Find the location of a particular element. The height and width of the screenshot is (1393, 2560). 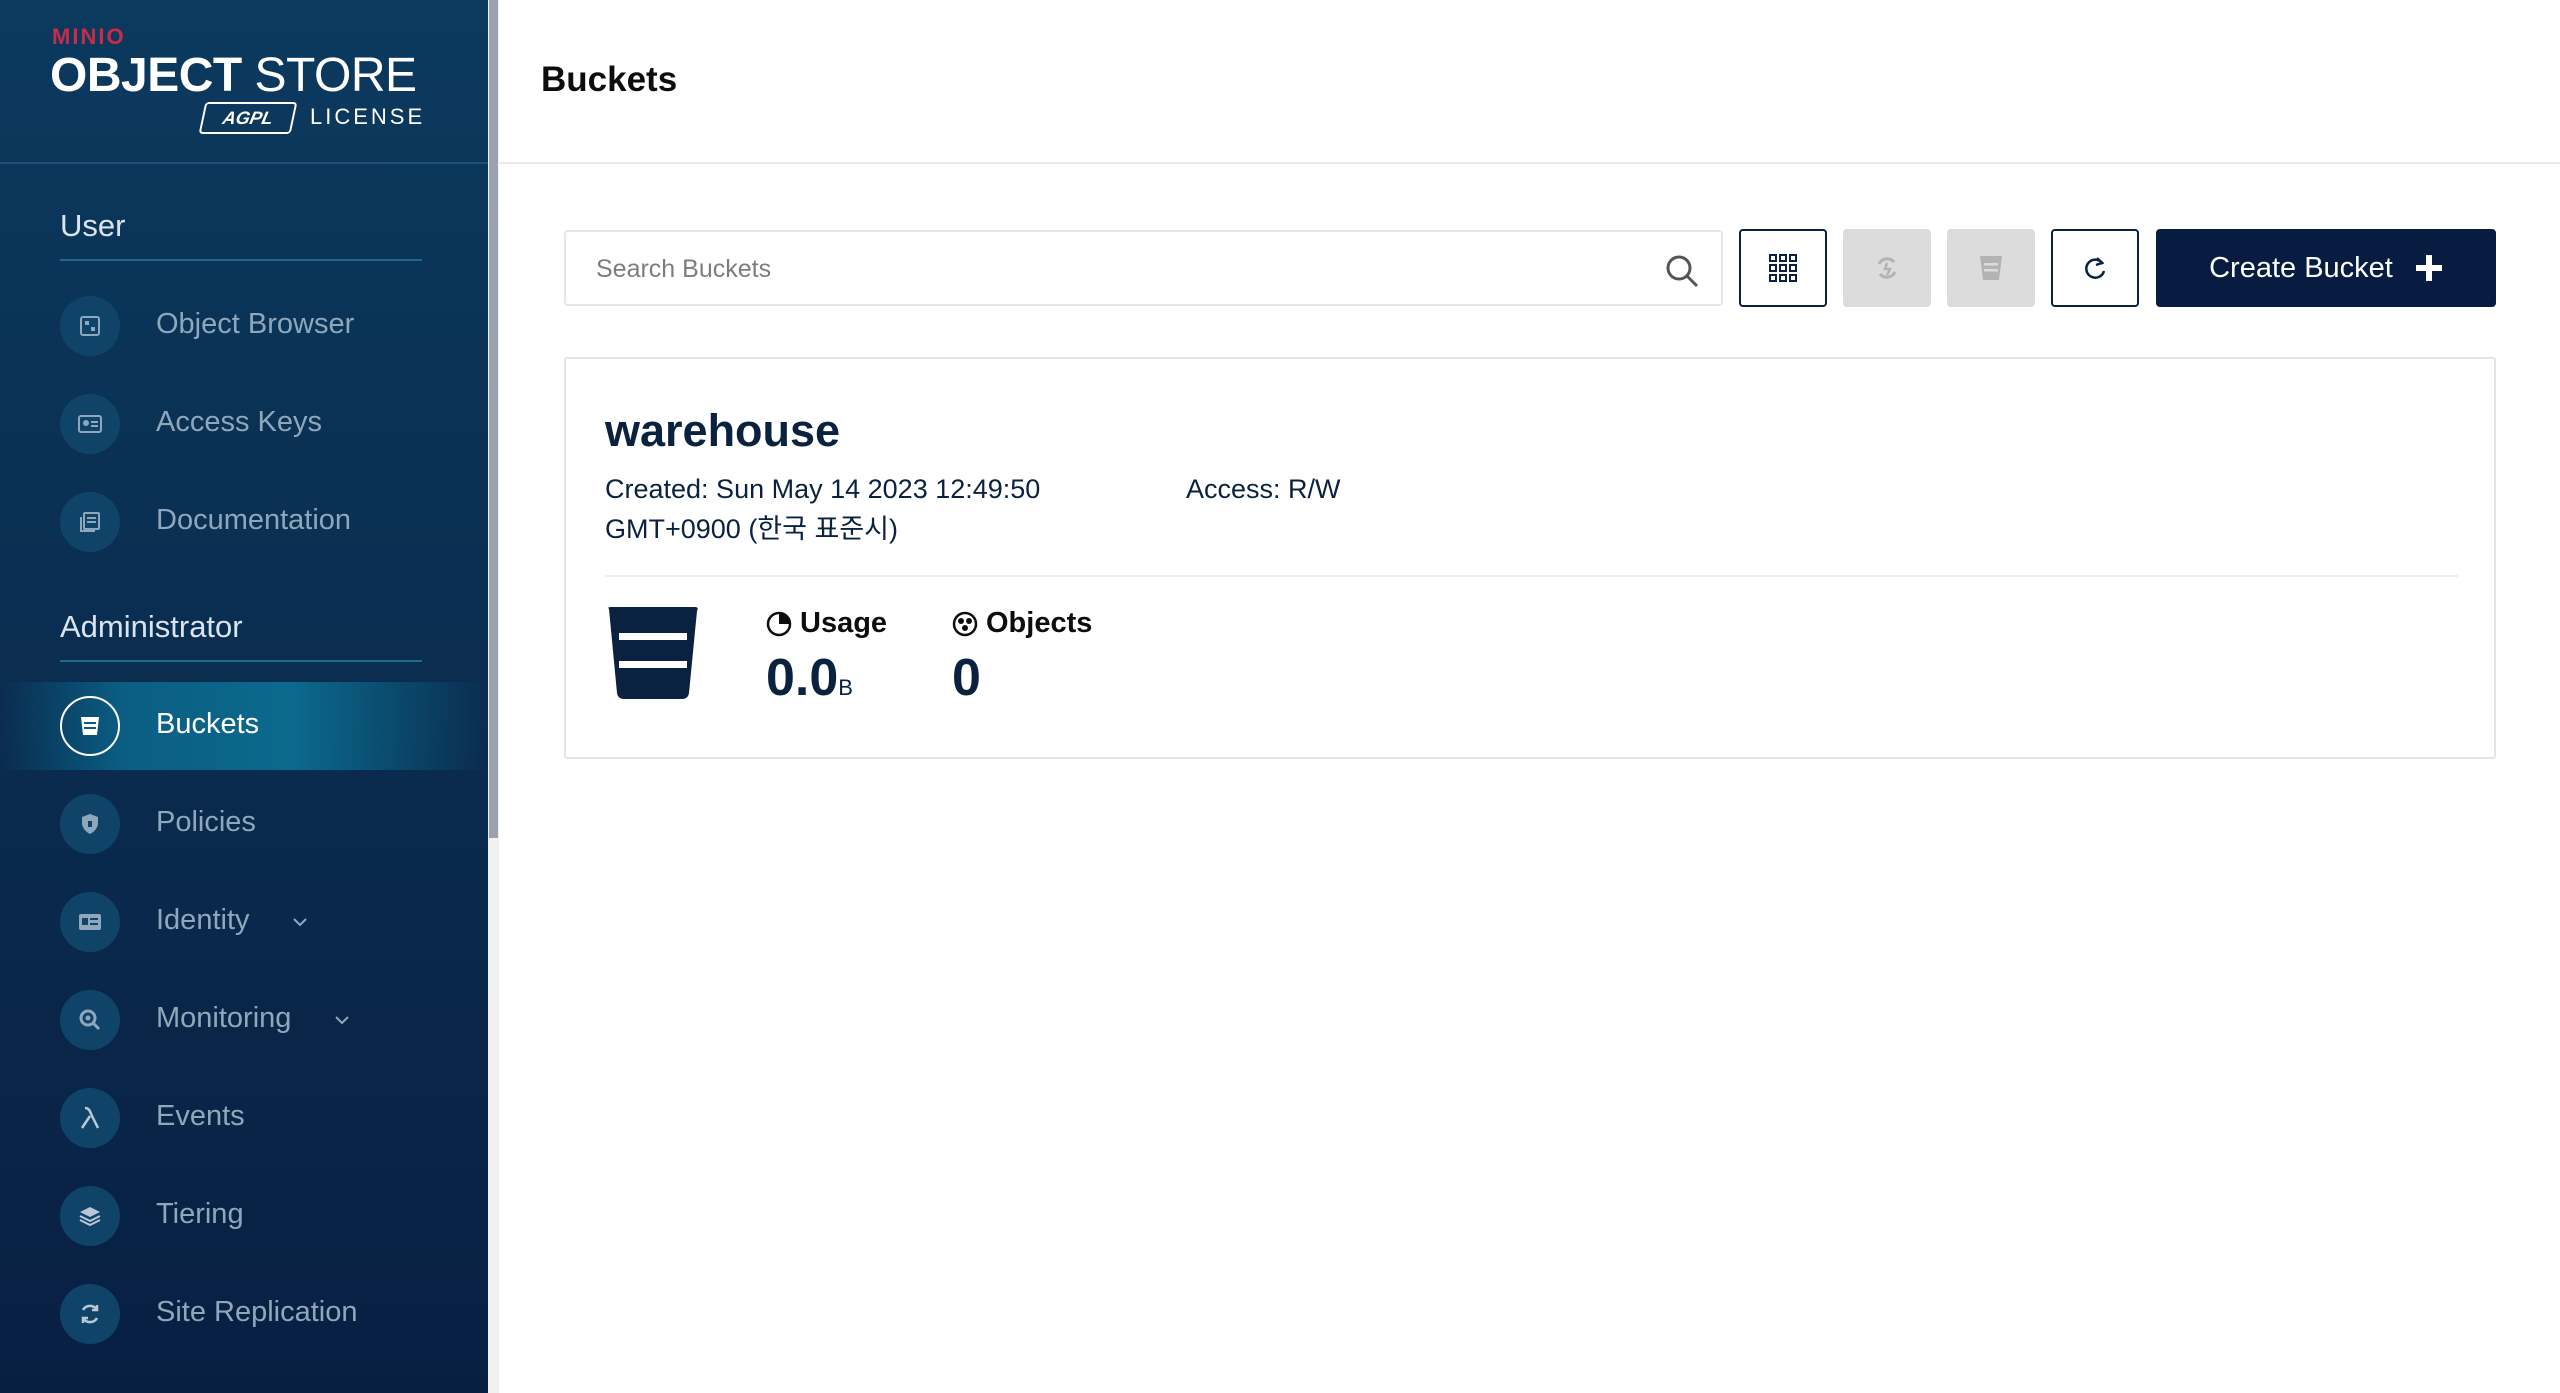

refresh-icon is located at coordinates (2095, 268).